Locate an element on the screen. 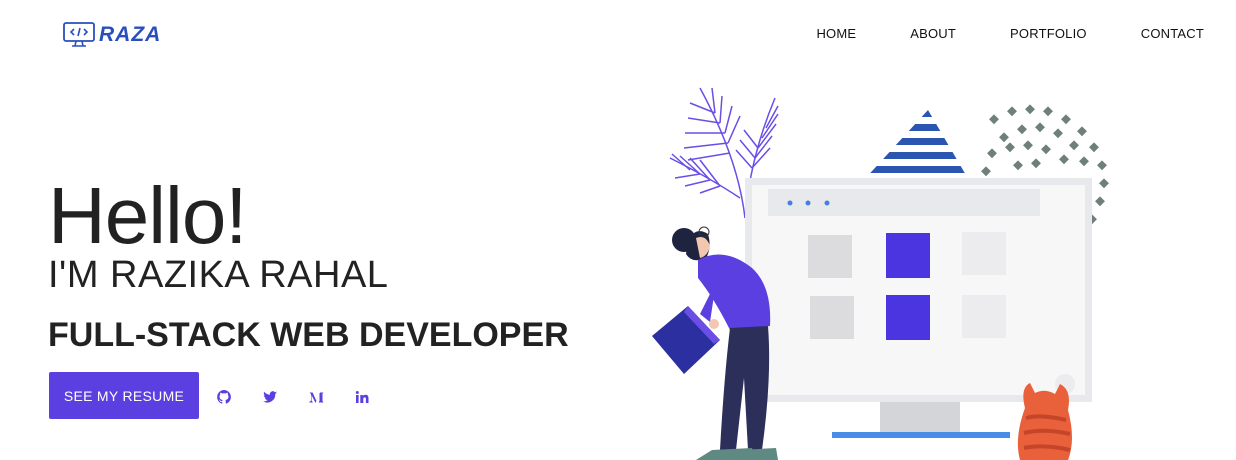  main-nav: HOME ABOUT PORTFOLIO CONTACT is located at coordinates (1010, 33).